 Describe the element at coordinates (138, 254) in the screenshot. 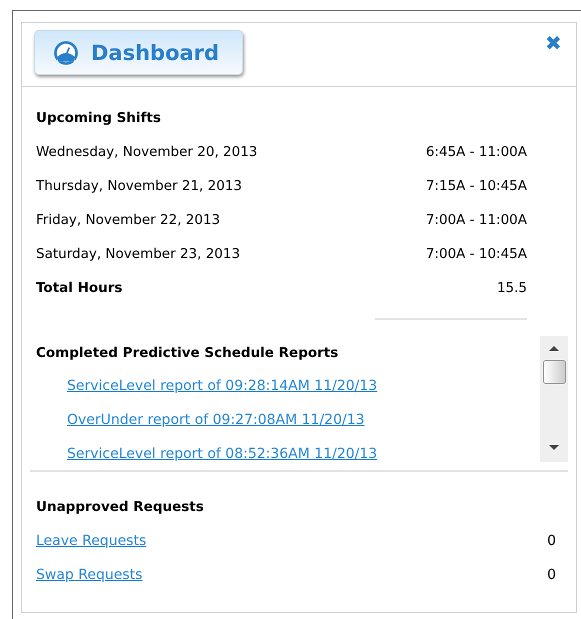

I see `shift-date: Saturday, November 23, 2013` at that location.